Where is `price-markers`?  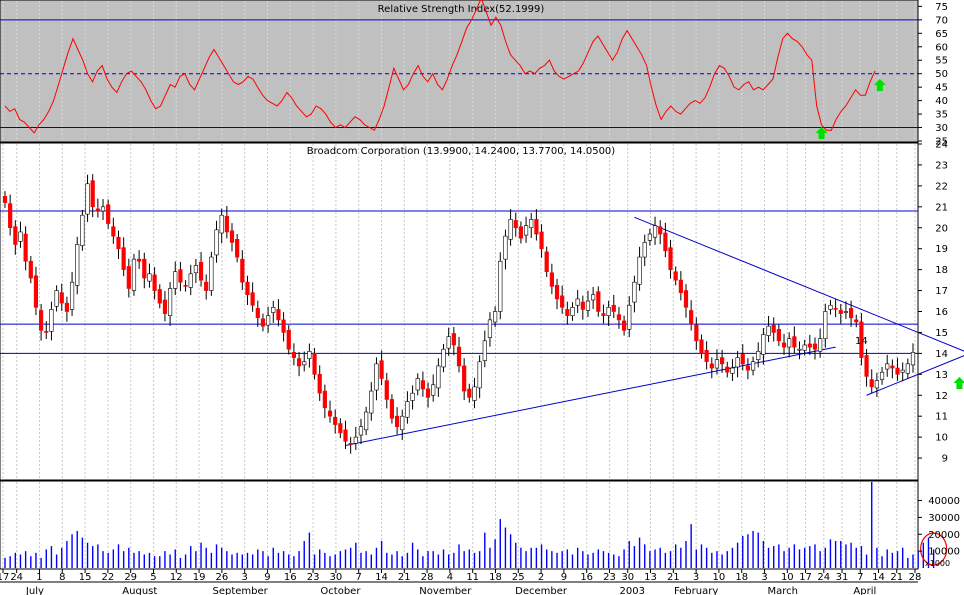
price-markers is located at coordinates (958, 383).